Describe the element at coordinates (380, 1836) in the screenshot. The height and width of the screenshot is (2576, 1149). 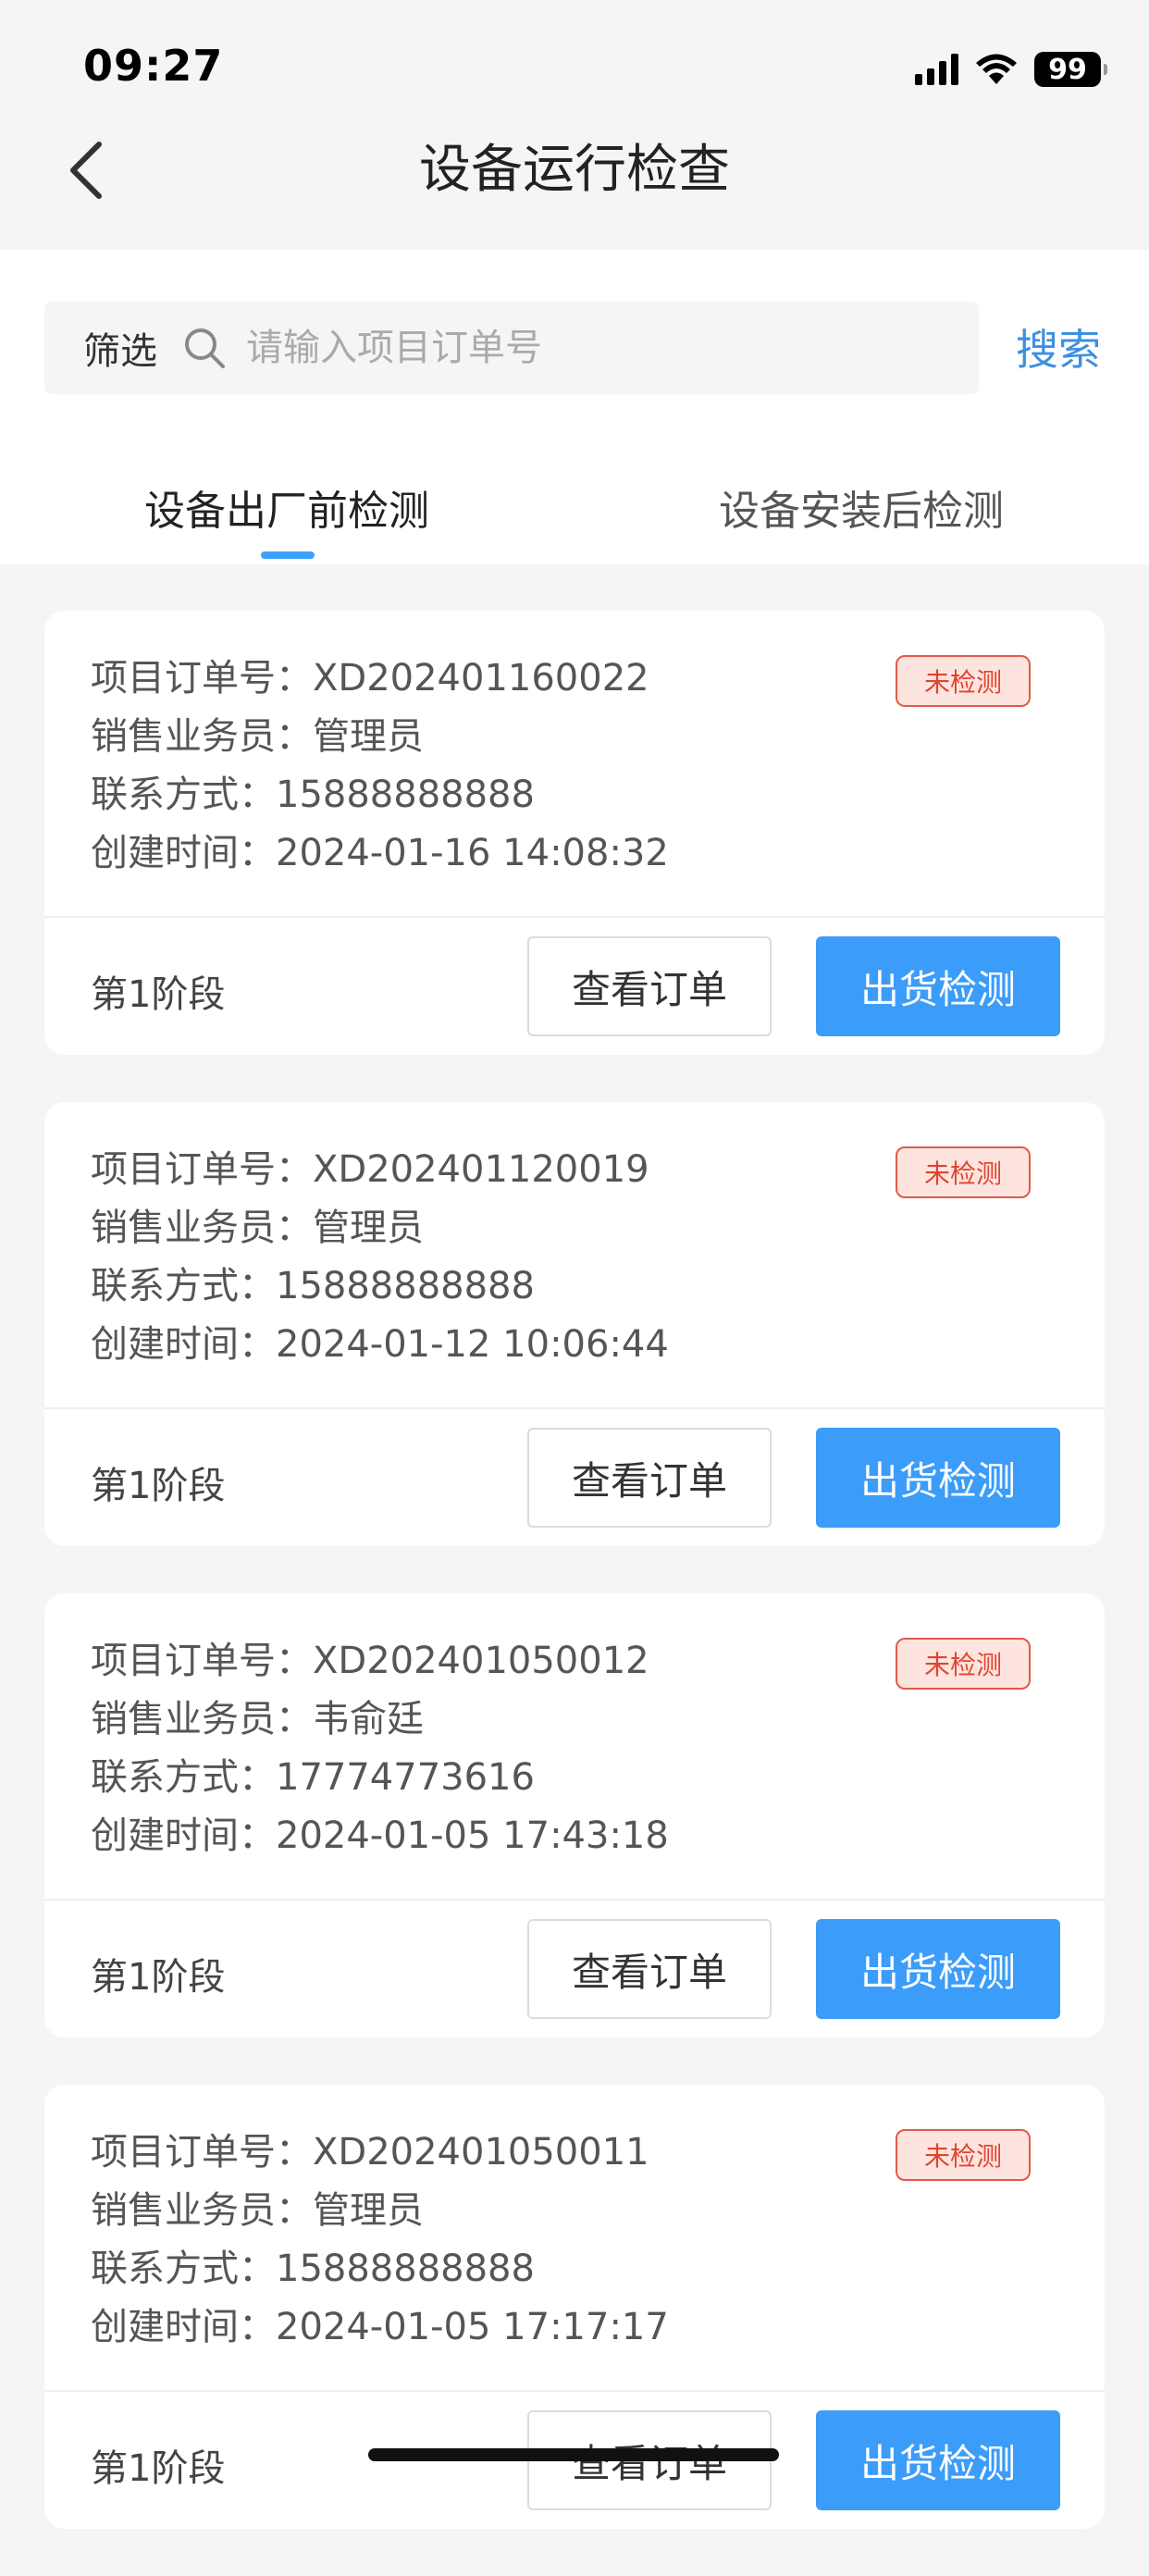
I see `created-time: 创建时间：2024-01-05 17:43:18` at that location.